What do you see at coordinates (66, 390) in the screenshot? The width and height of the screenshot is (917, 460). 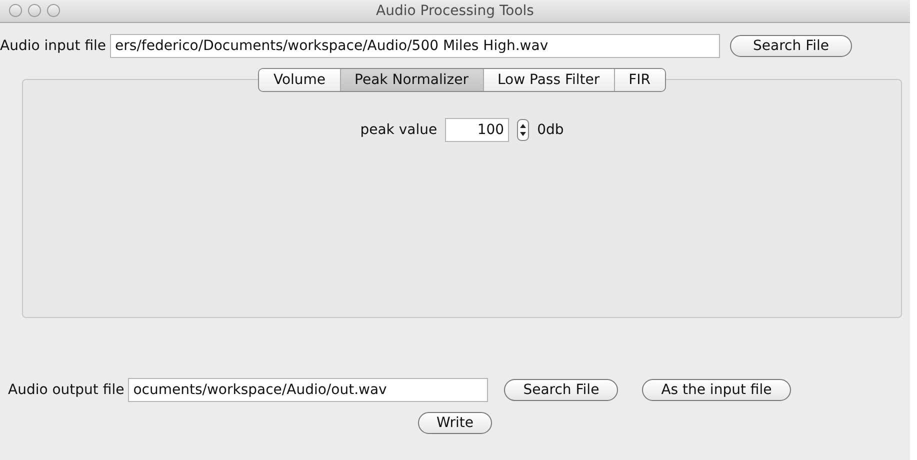 I see `output-file-label: Audio output file` at bounding box center [66, 390].